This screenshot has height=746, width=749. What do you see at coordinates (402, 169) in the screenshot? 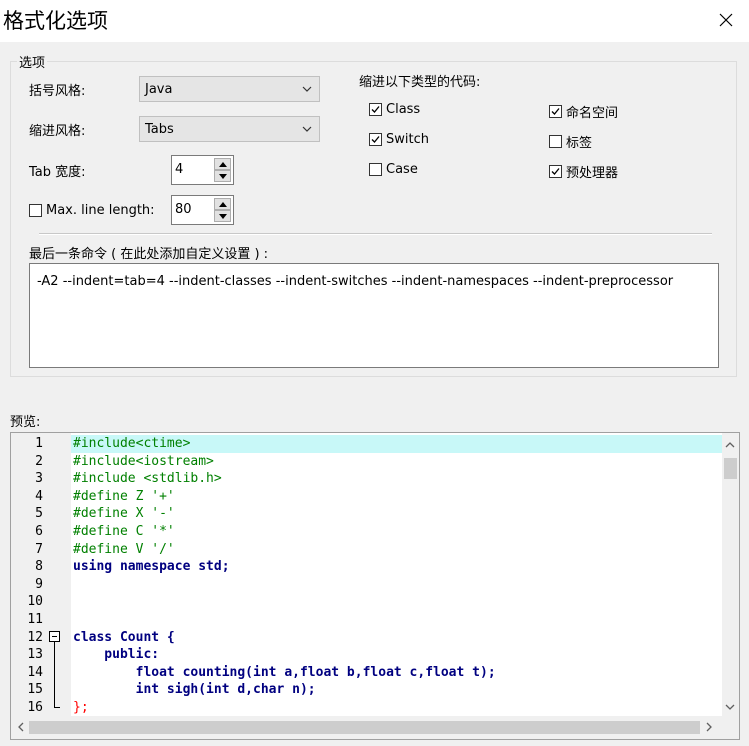
I see `indent-case-label: Case` at bounding box center [402, 169].